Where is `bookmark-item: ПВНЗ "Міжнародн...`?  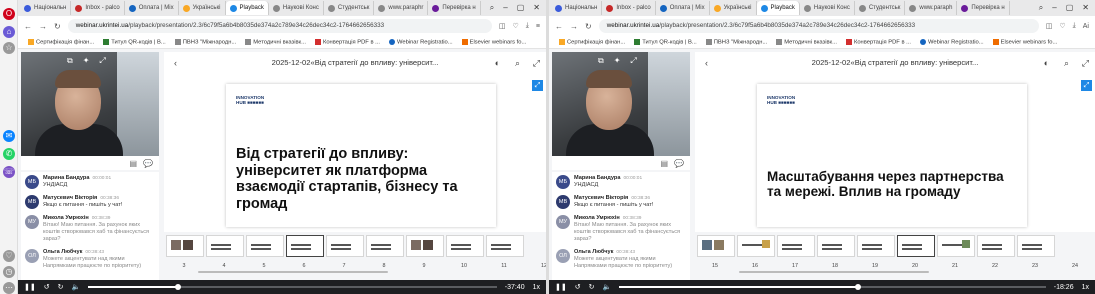
bookmark-item: ПВНЗ "Міжнародн... is located at coordinates (205, 41).